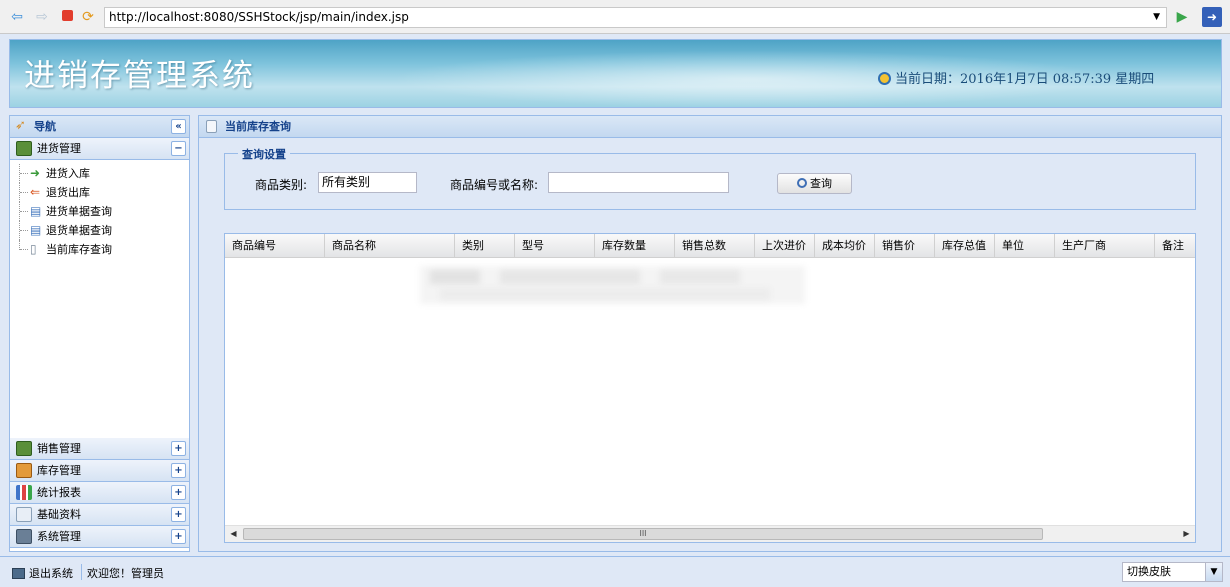 This screenshot has height=587, width=1230. Describe the element at coordinates (1175, 246) in the screenshot. I see `col-header: 备注` at that location.